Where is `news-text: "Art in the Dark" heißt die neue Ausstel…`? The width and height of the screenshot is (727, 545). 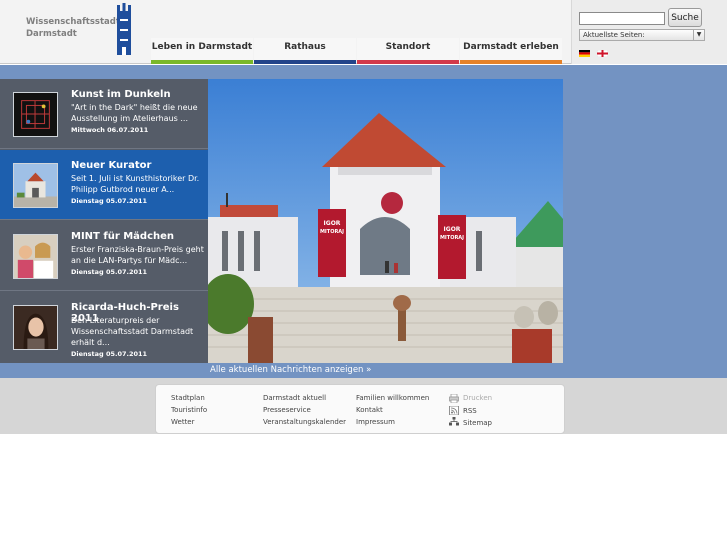 news-text: "Art in the Dark" heißt die neue Ausstel… is located at coordinates (134, 113).